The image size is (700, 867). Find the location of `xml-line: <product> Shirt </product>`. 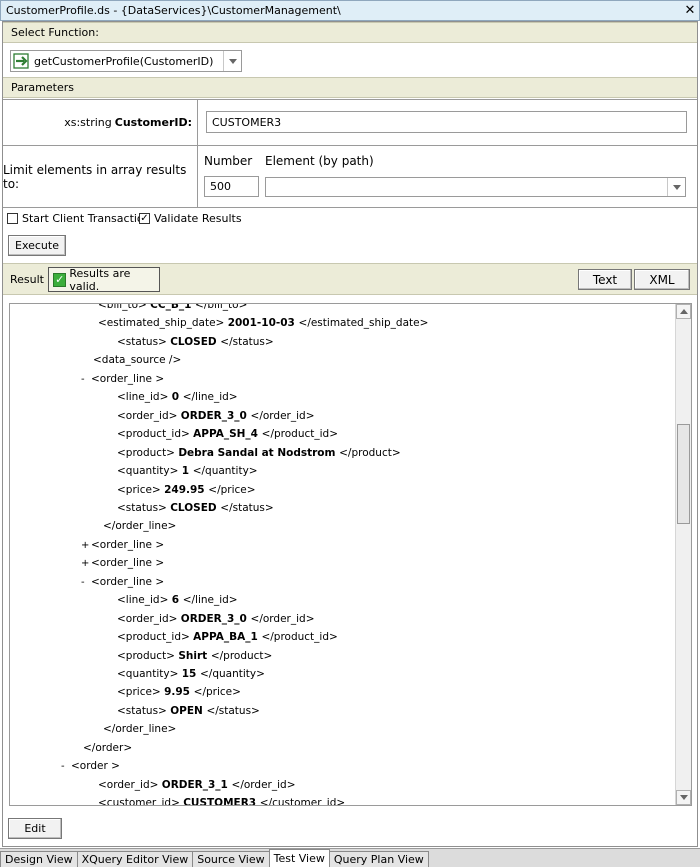

xml-line: <product> Shirt </product> is located at coordinates (194, 656).